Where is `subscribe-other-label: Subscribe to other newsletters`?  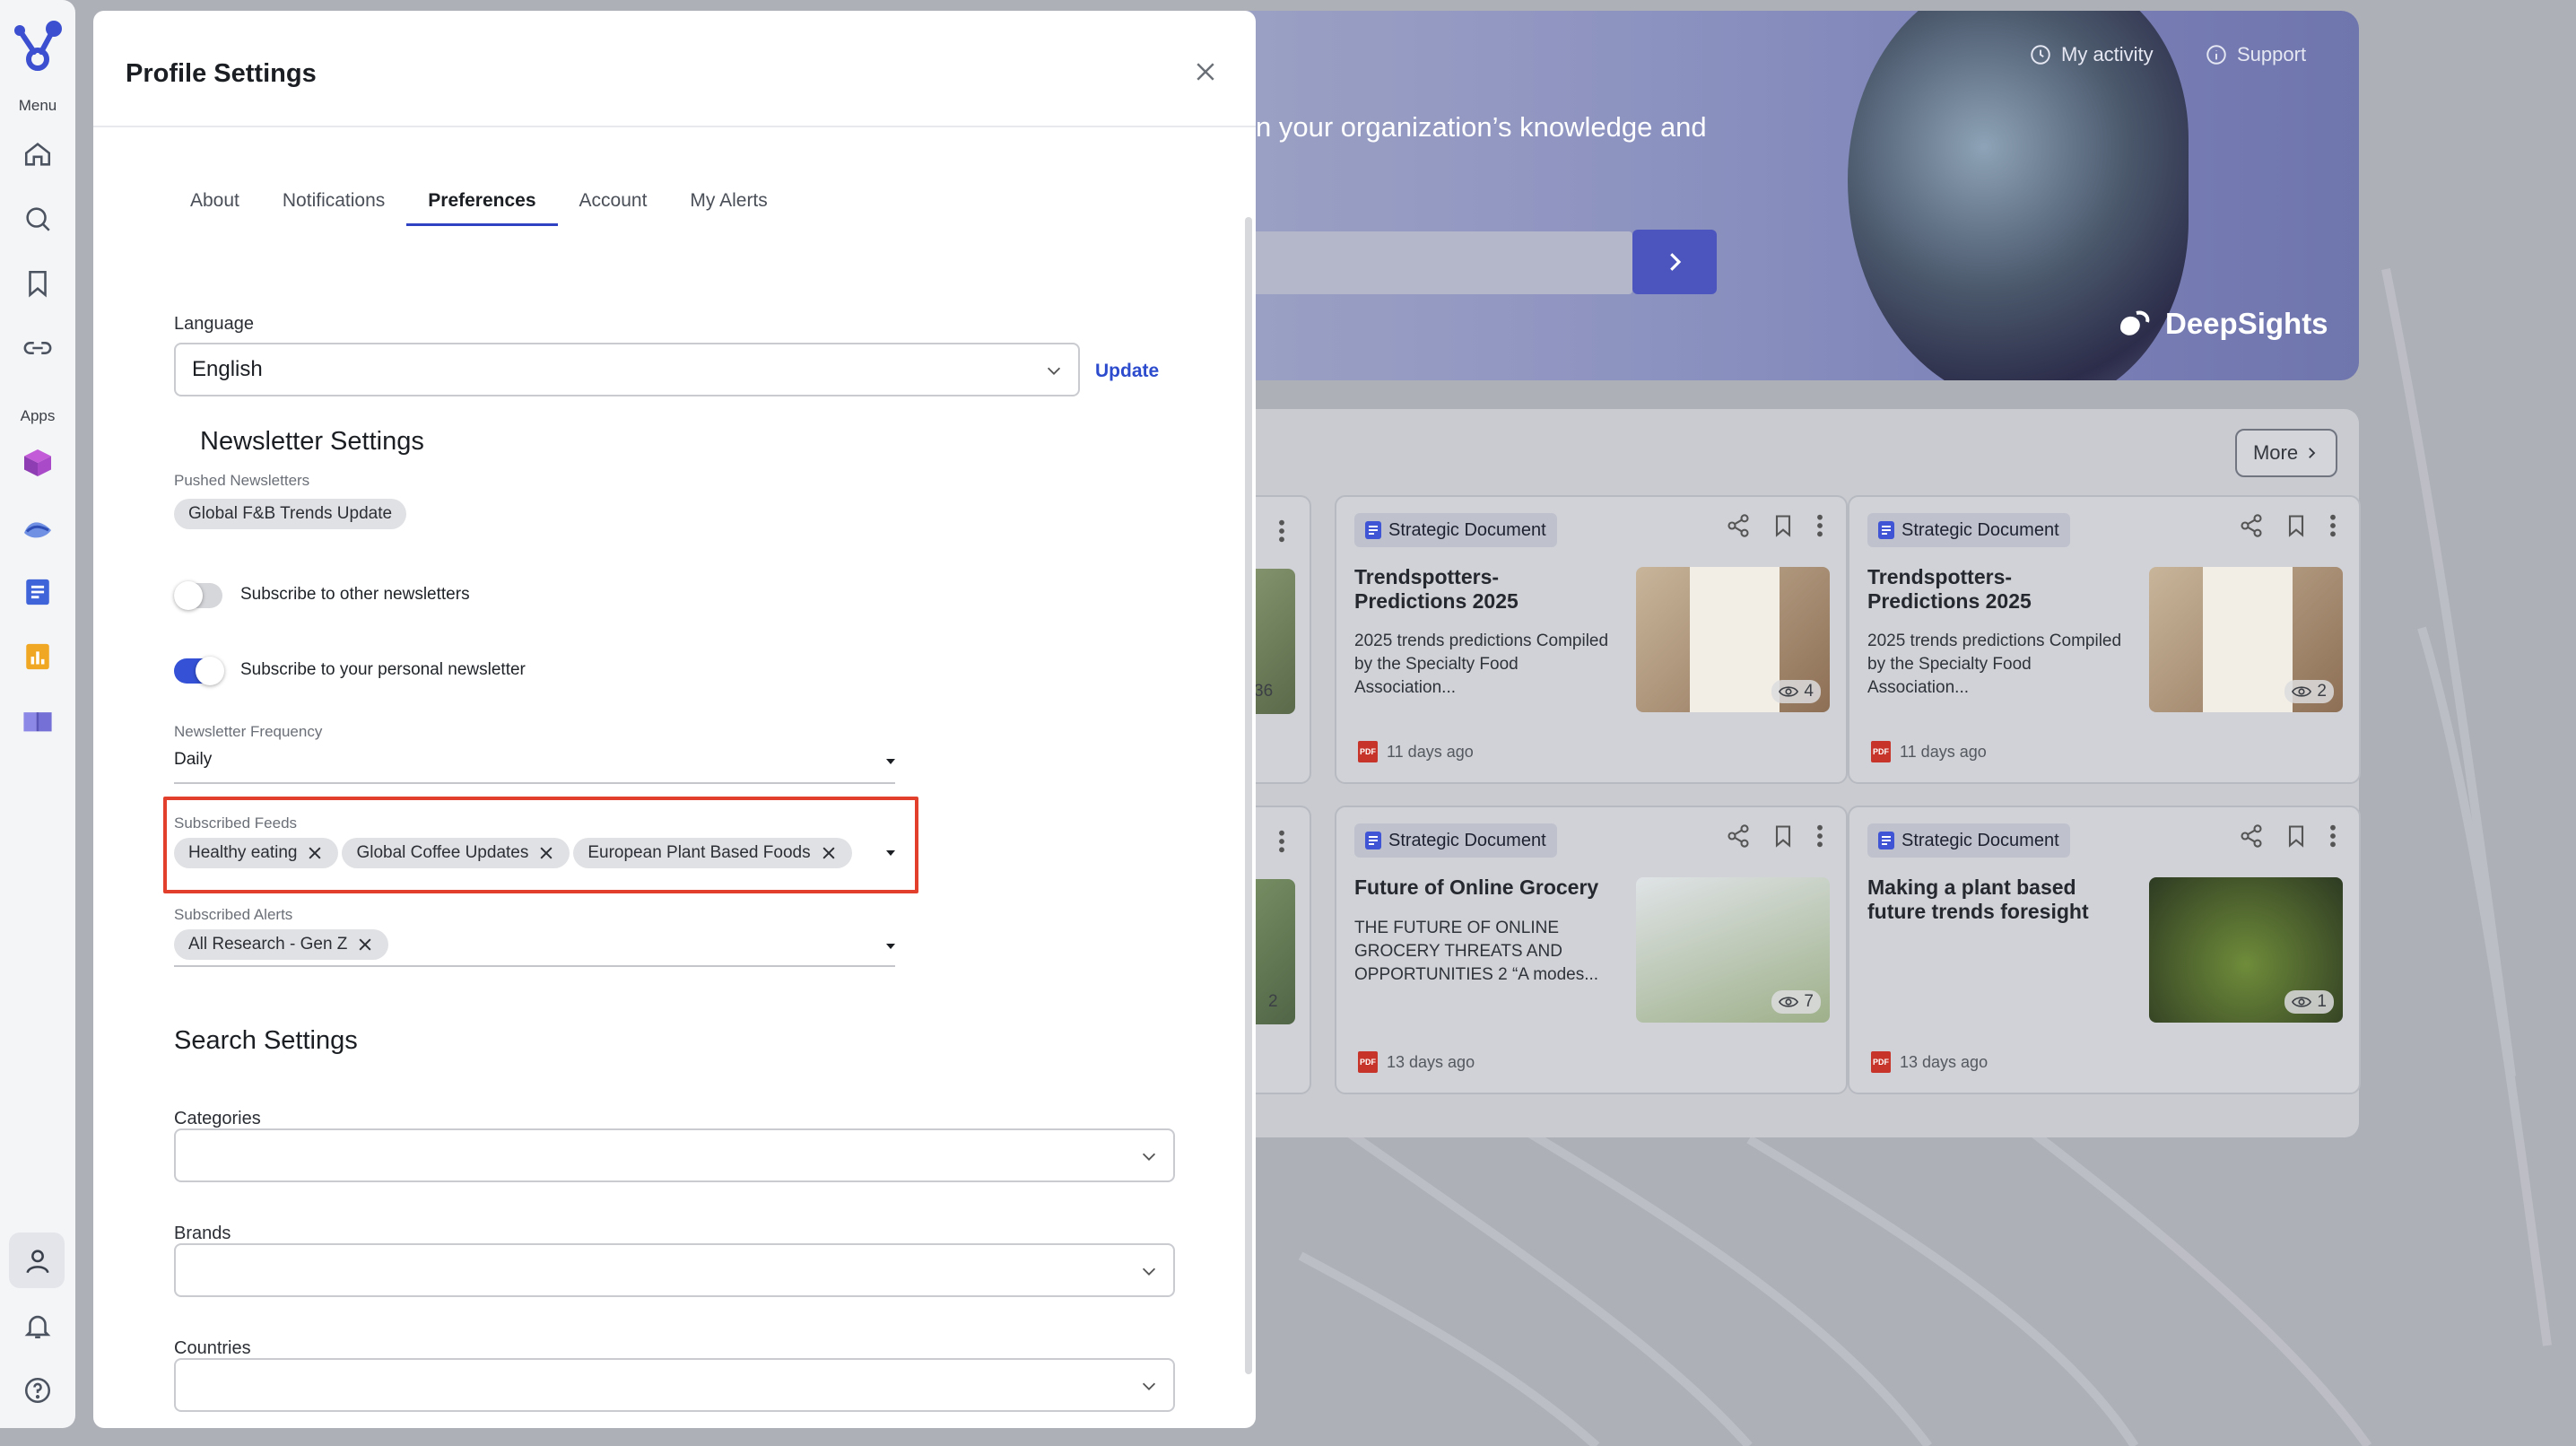
subscribe-other-label: Subscribe to other newsletters is located at coordinates (355, 594).